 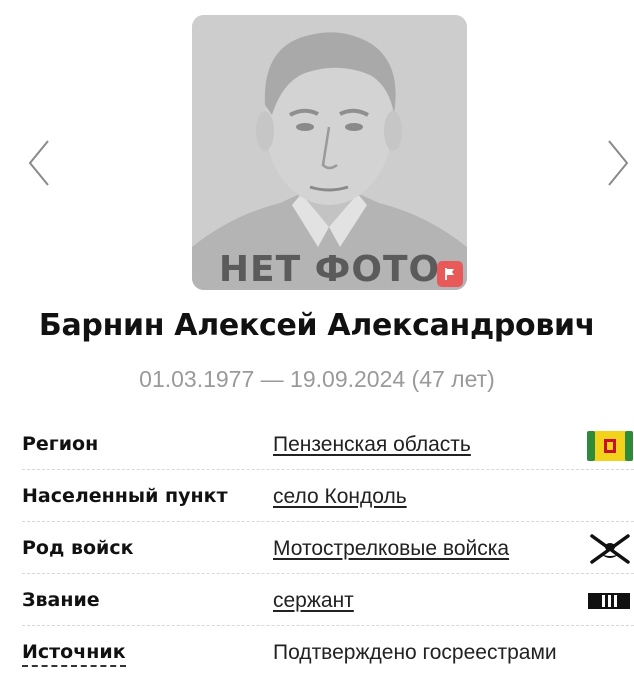 I want to click on region-link: Пензенская область, so click(x=372, y=445).